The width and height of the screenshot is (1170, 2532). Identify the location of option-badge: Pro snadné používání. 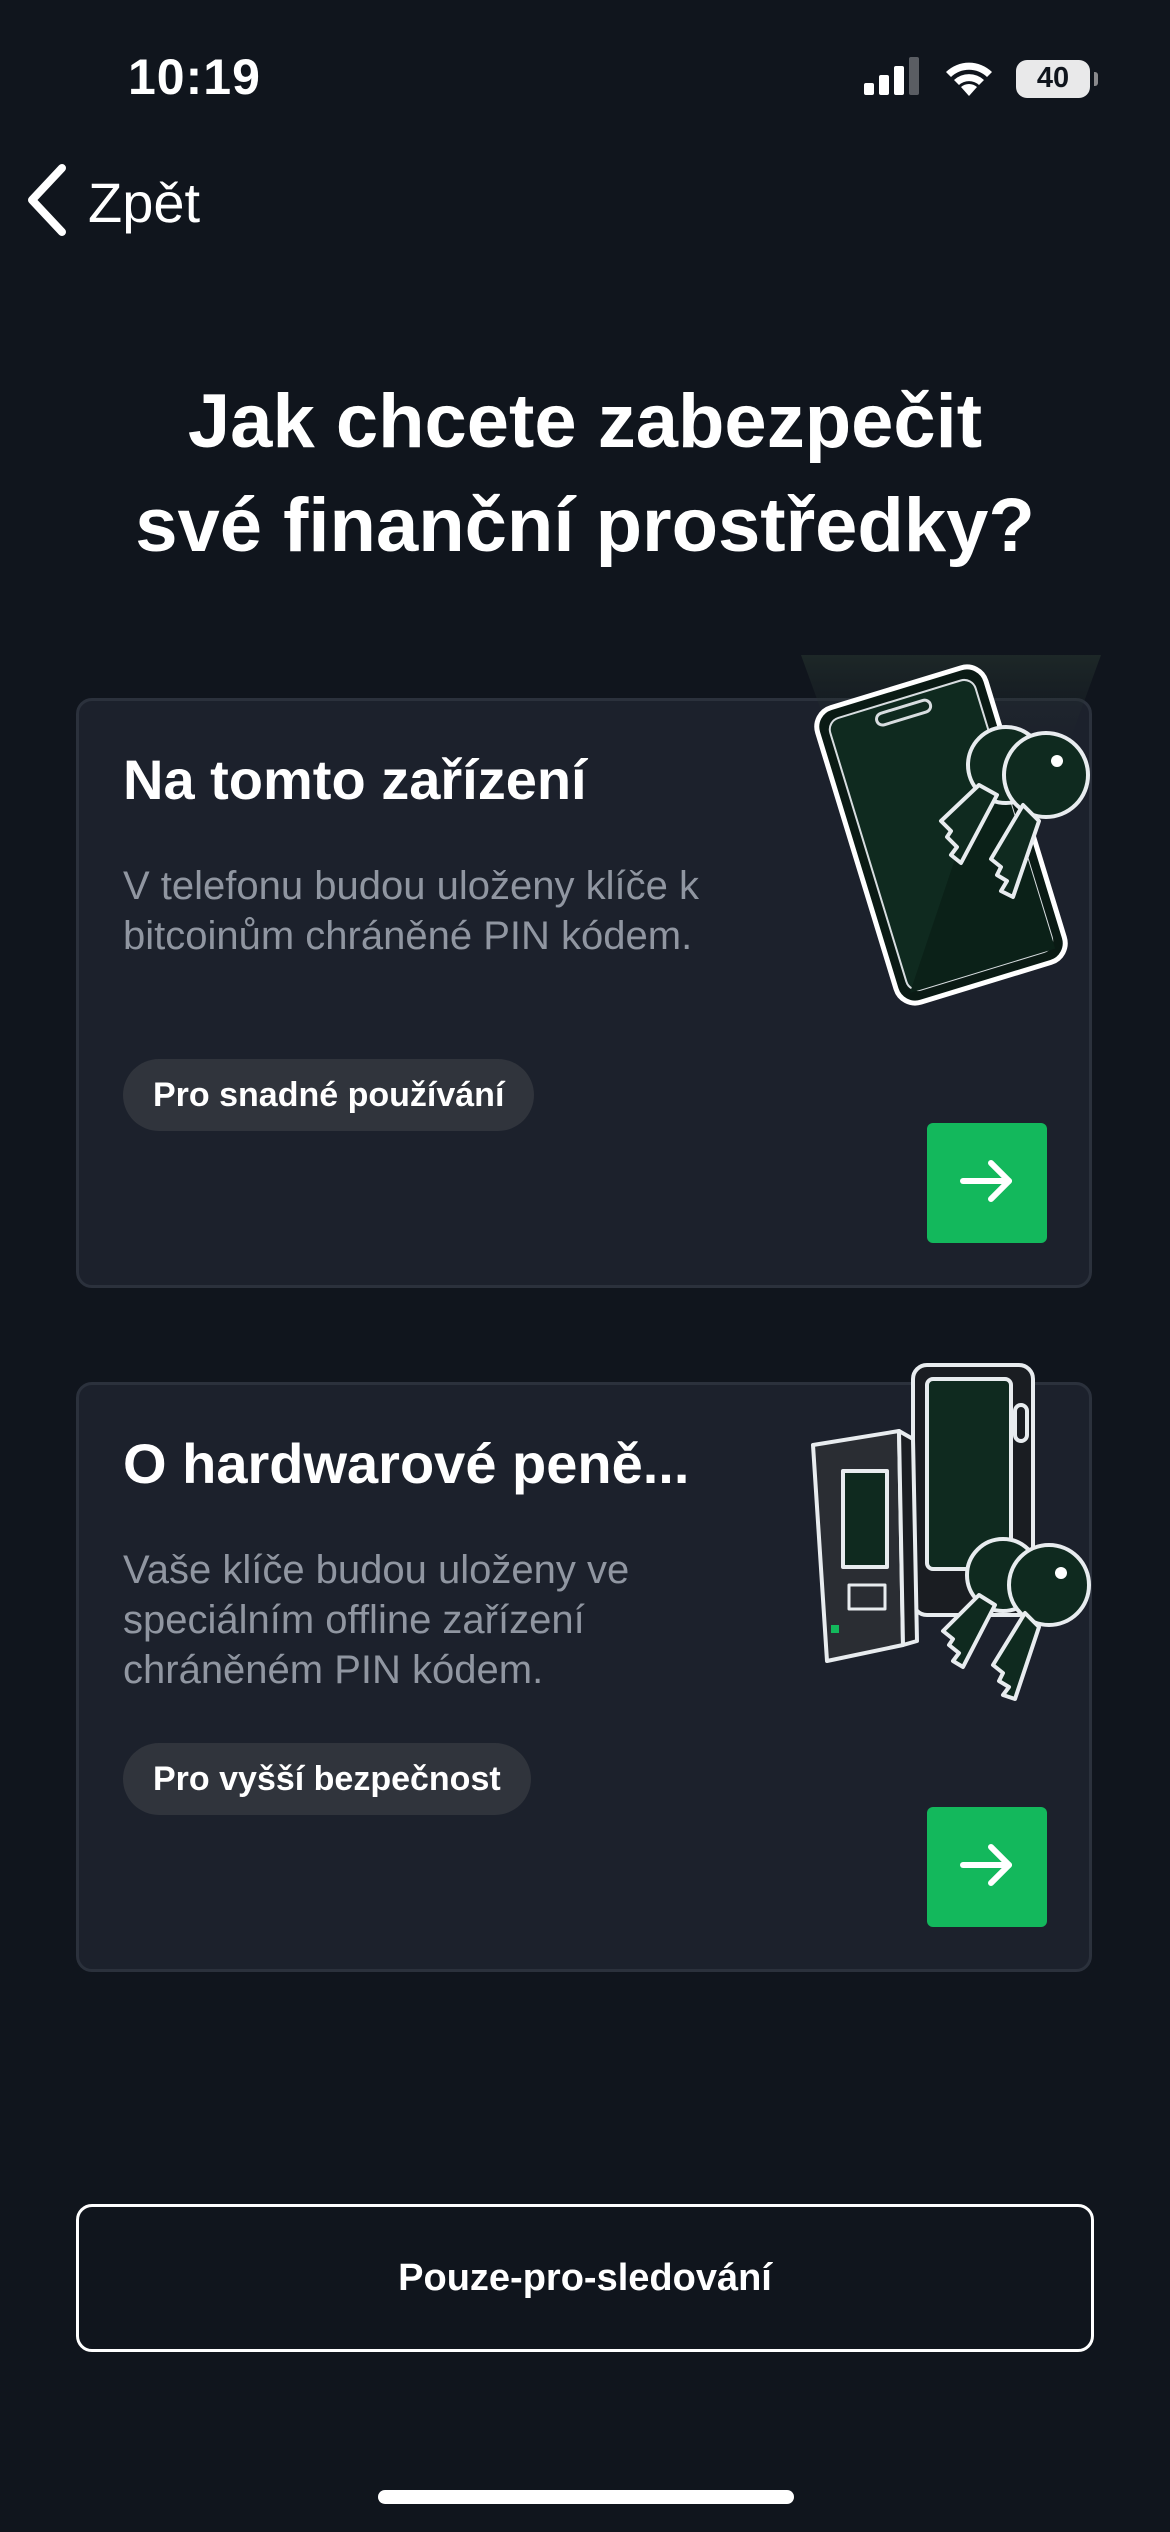
(329, 1095).